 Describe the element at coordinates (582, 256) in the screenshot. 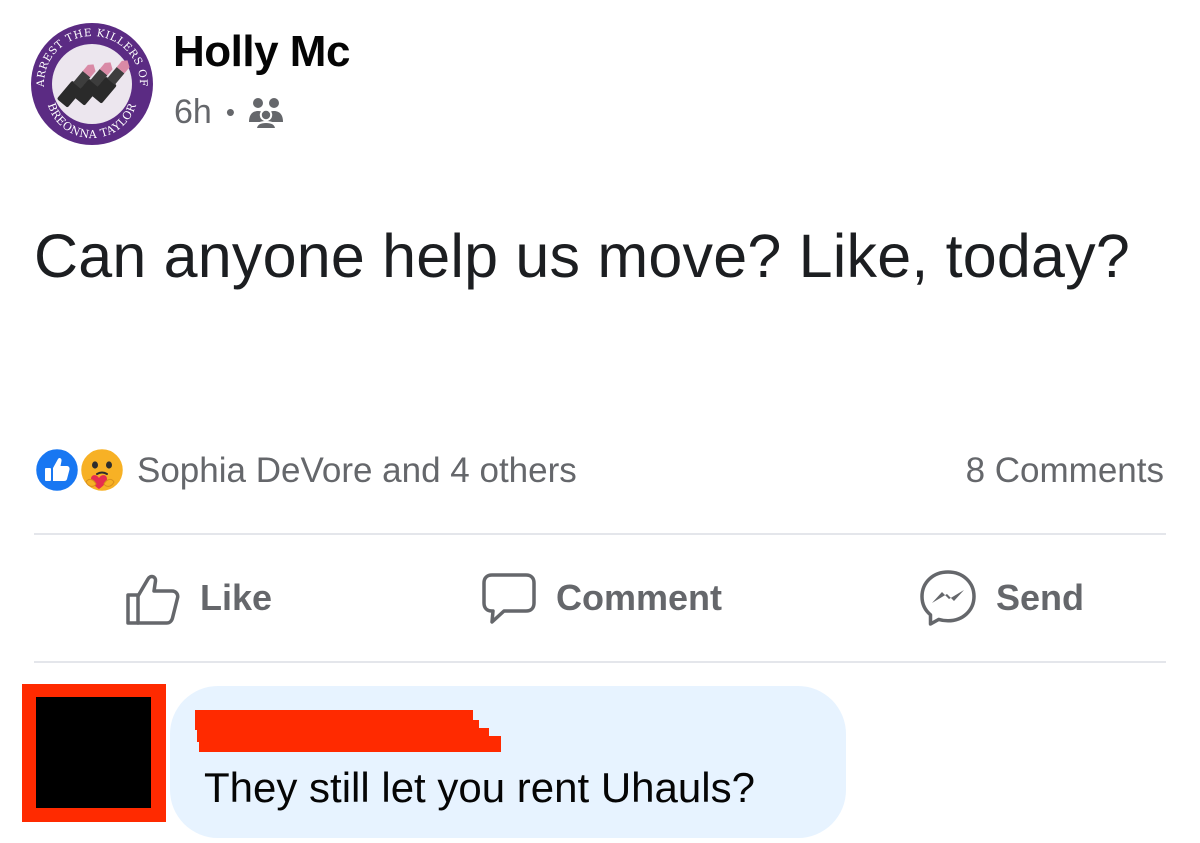

I see `post-text: Can anyone help us move? Like, today?` at that location.